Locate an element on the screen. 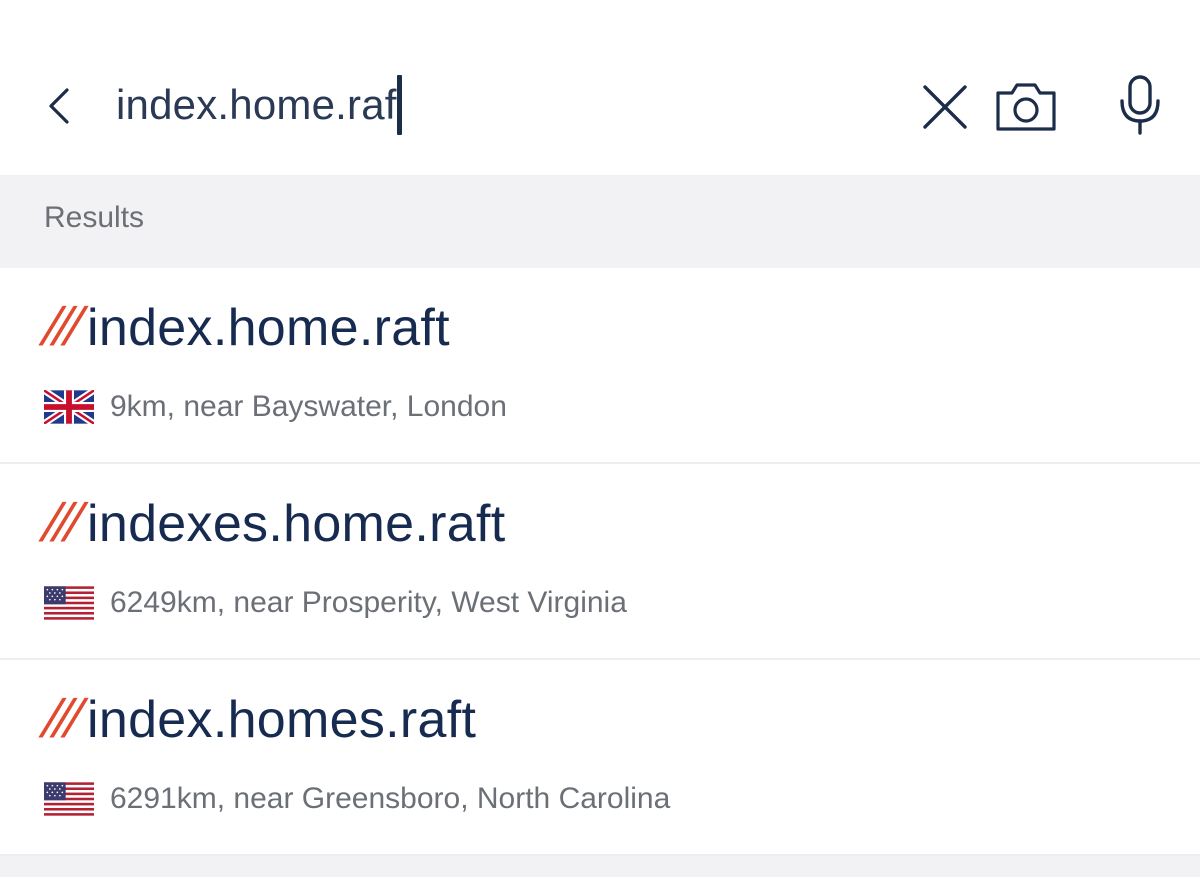  search-query-text: index.home.raf is located at coordinates (256, 105).